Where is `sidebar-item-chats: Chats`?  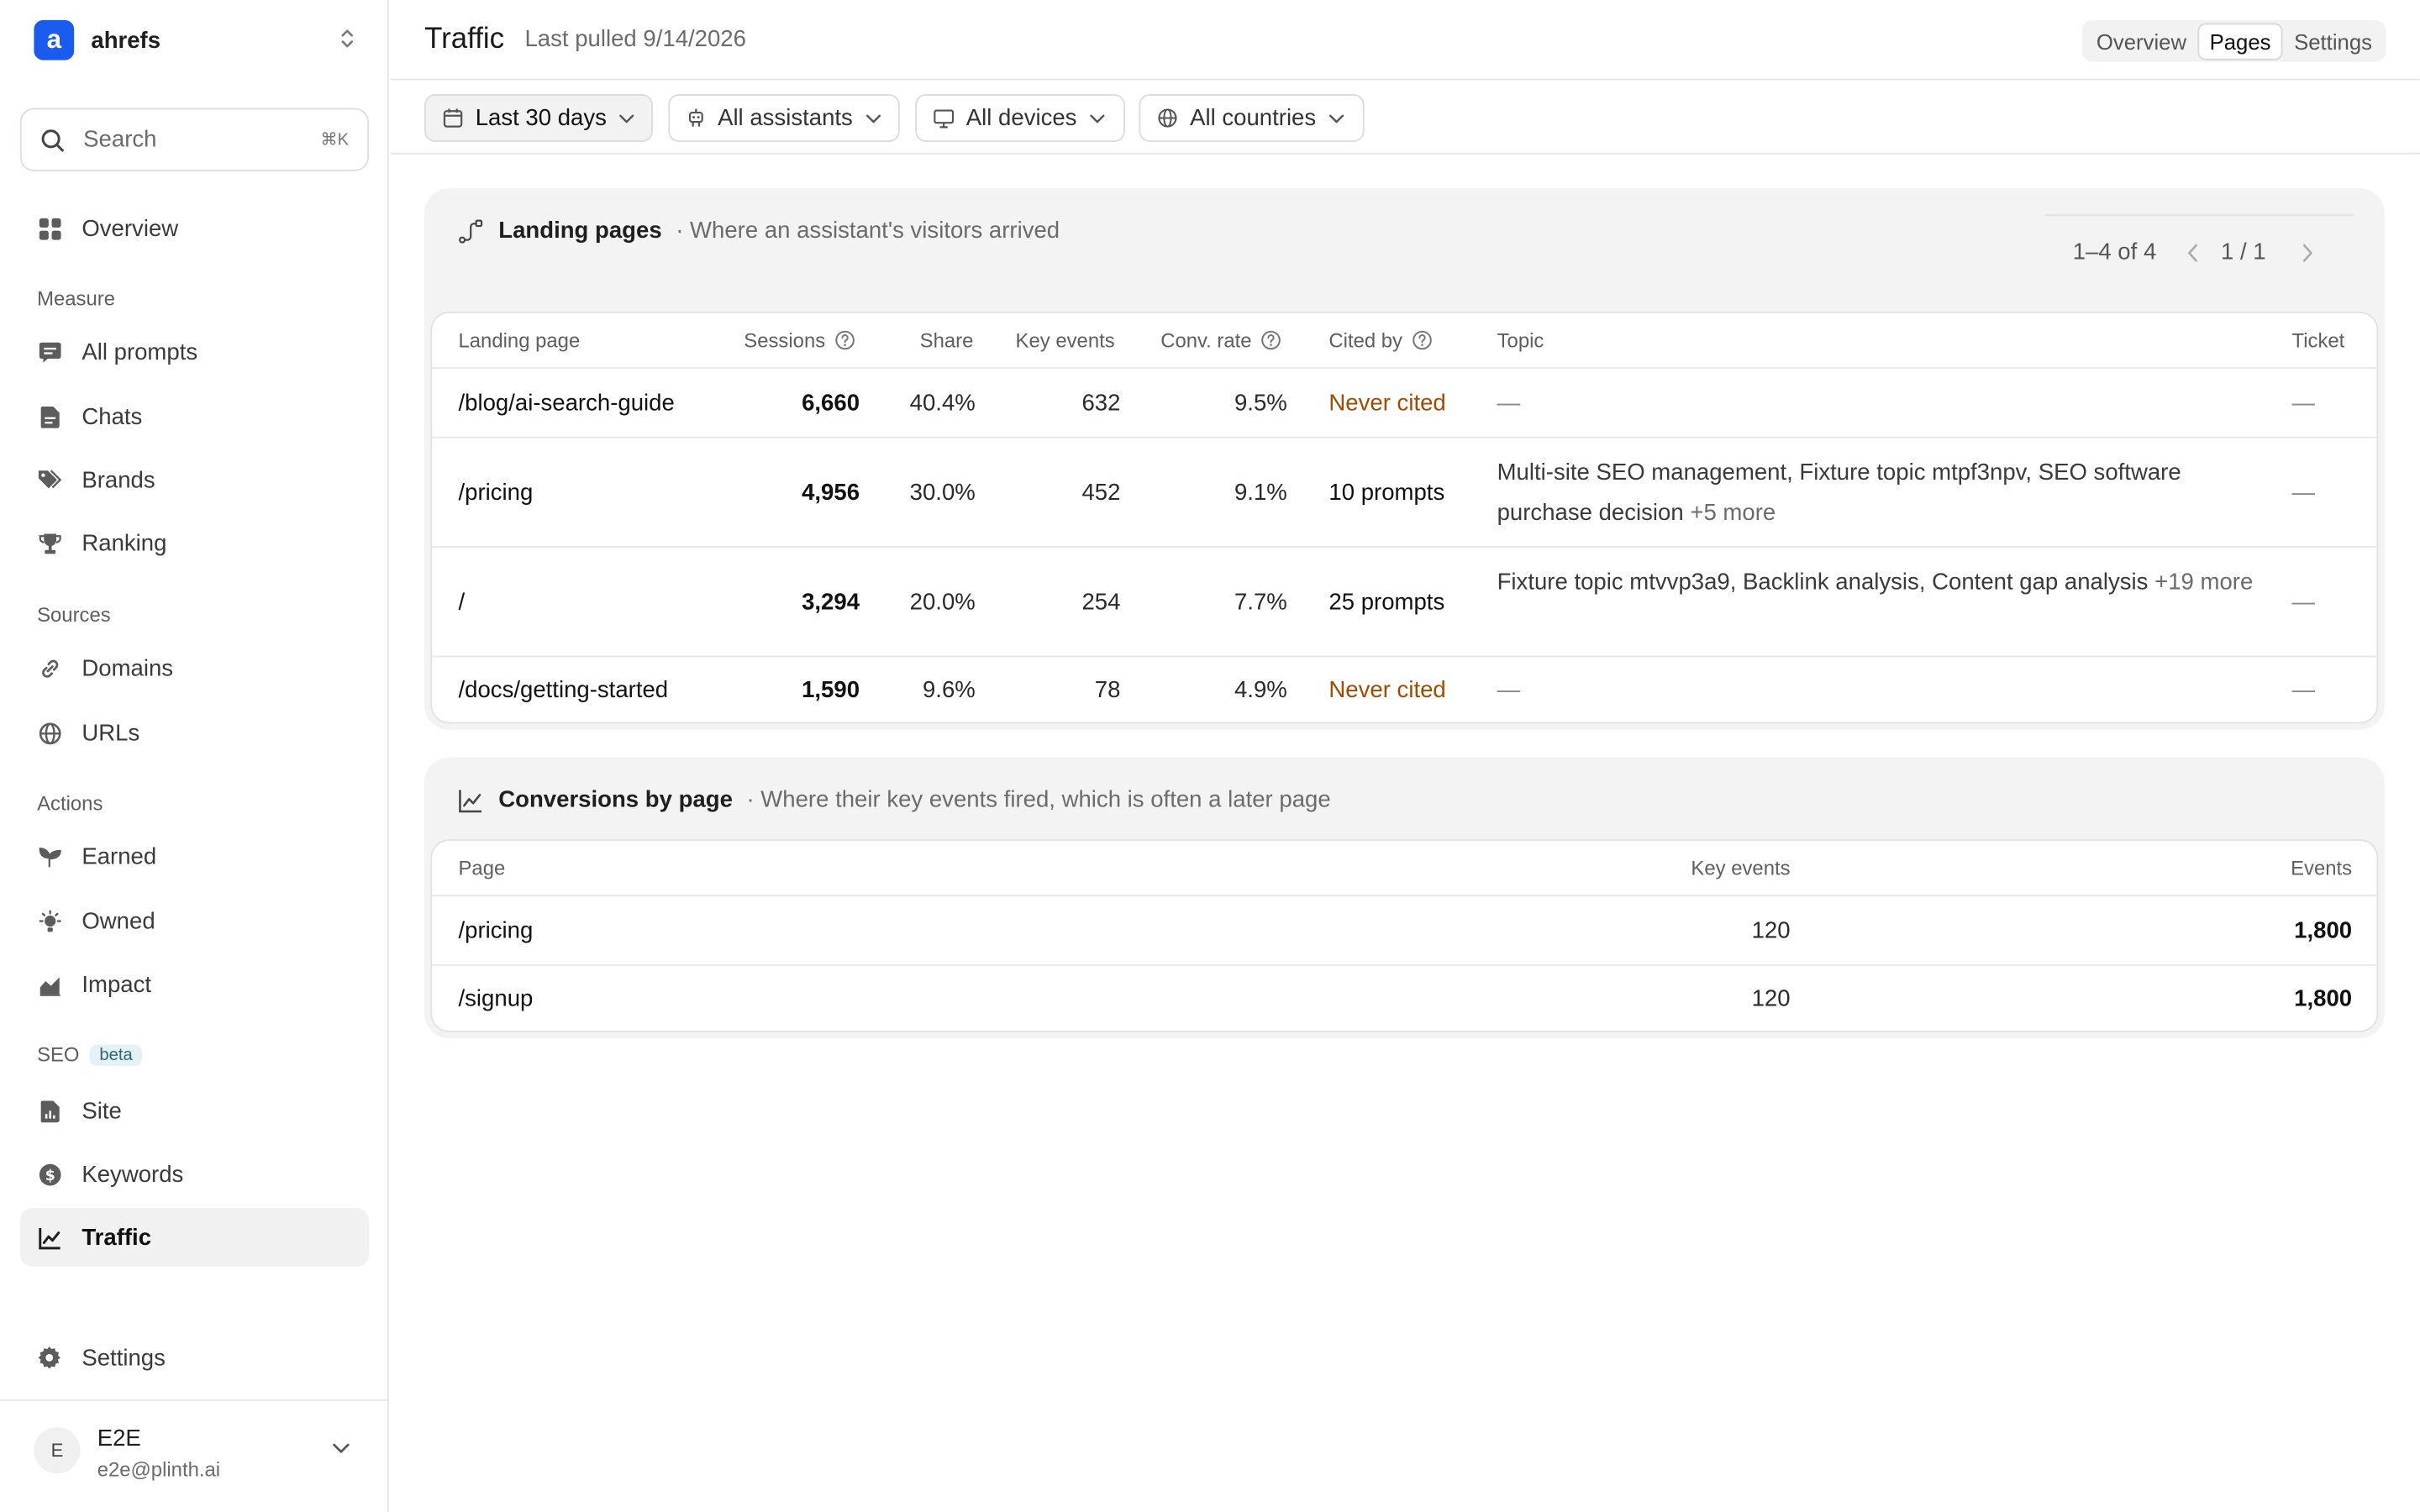
sidebar-item-chats: Chats is located at coordinates (195, 416).